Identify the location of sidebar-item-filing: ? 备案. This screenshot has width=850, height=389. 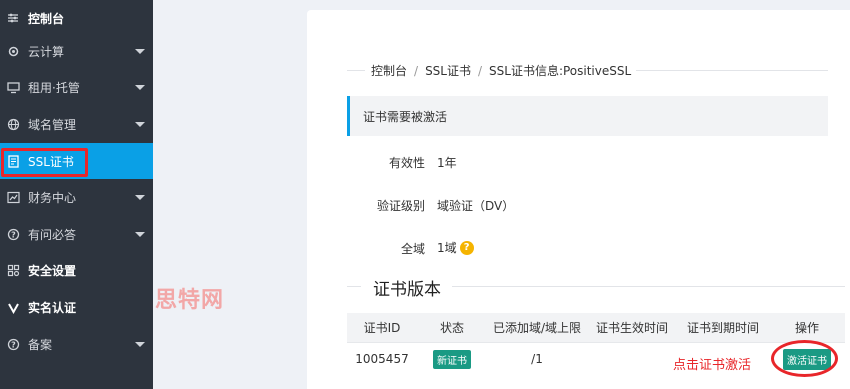
(76, 344).